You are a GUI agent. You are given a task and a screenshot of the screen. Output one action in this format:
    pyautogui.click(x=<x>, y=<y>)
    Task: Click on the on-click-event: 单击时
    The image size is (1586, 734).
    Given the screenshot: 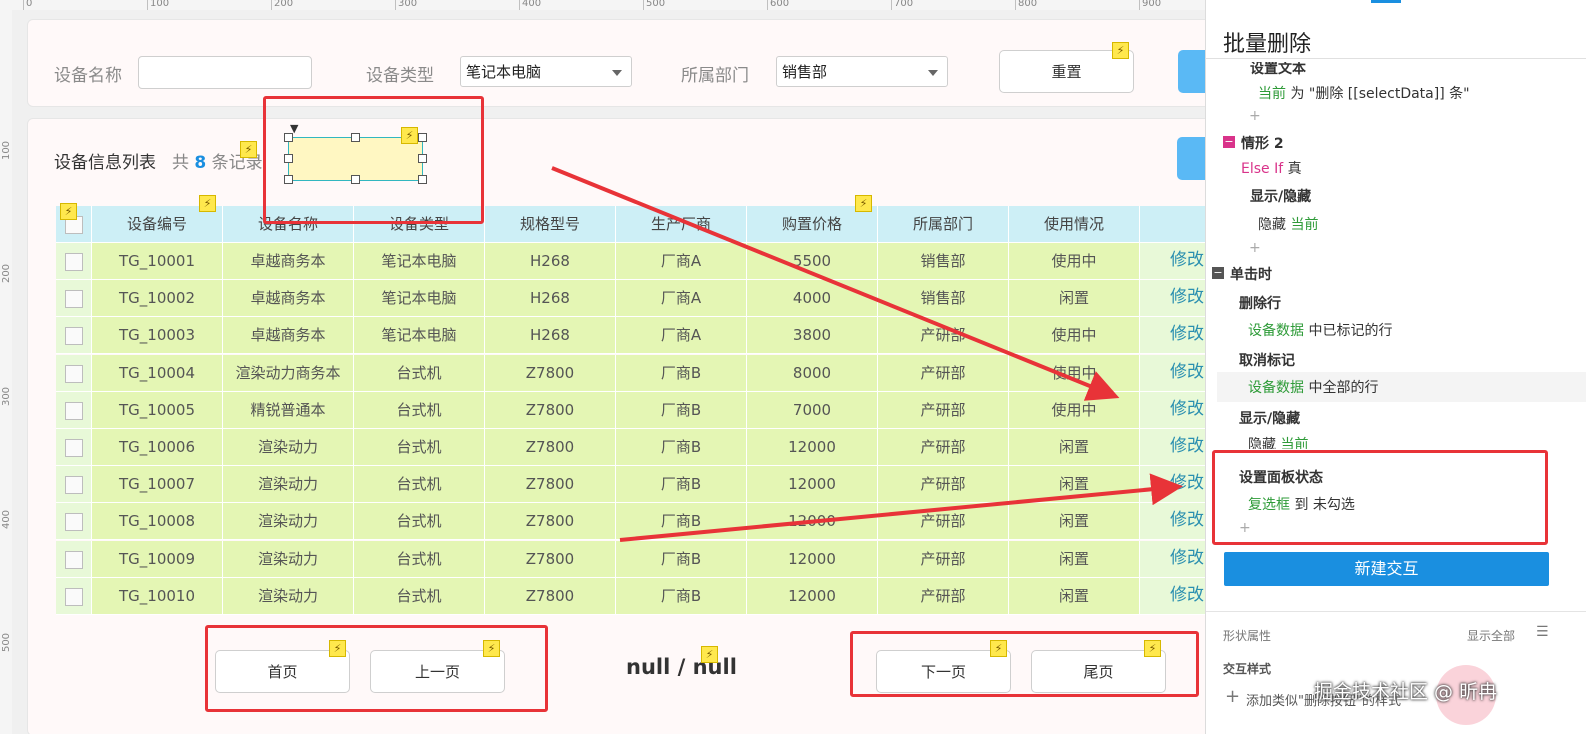 What is the action you would take?
    pyautogui.click(x=1251, y=274)
    